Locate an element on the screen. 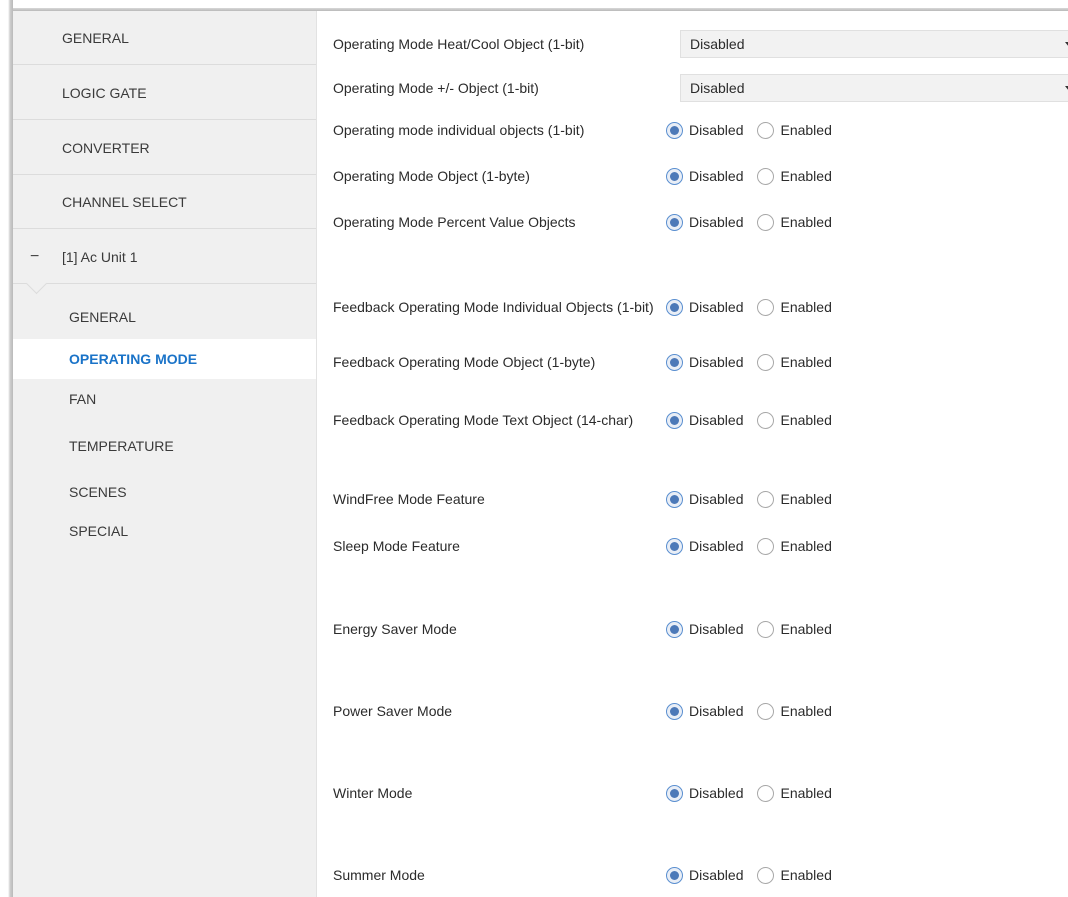  setting-label: Winter Mode is located at coordinates (373, 793).